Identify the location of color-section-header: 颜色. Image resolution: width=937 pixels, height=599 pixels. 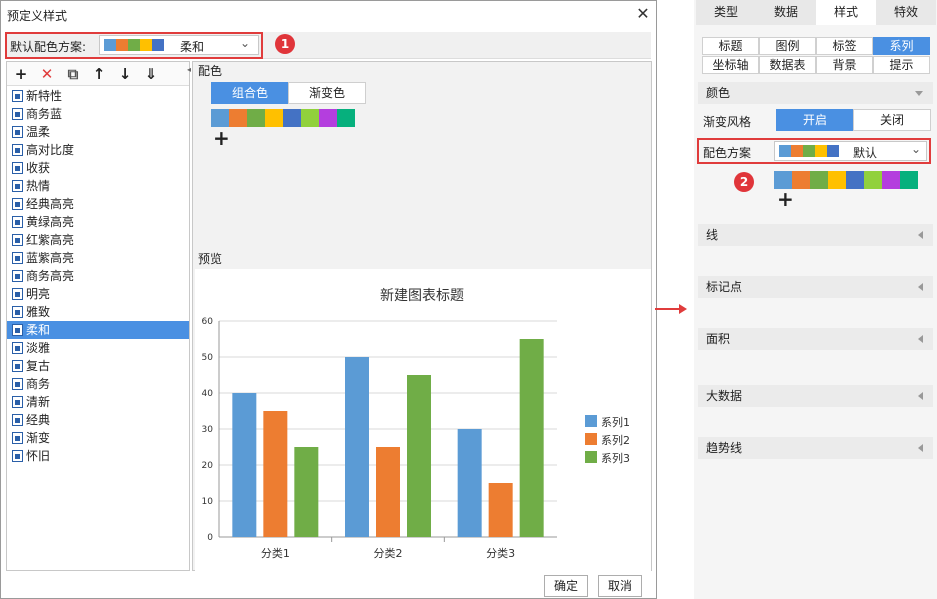
(815, 93).